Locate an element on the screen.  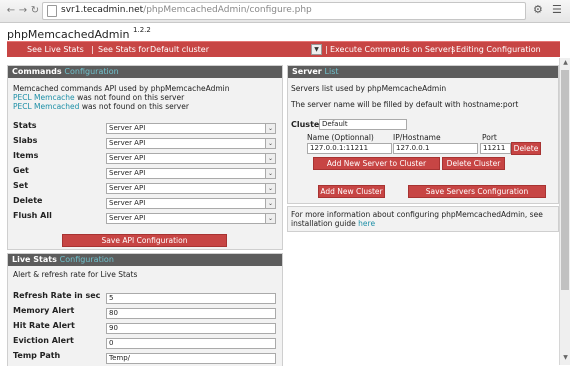
info-text-line2: installation guide here is located at coordinates (333, 223).